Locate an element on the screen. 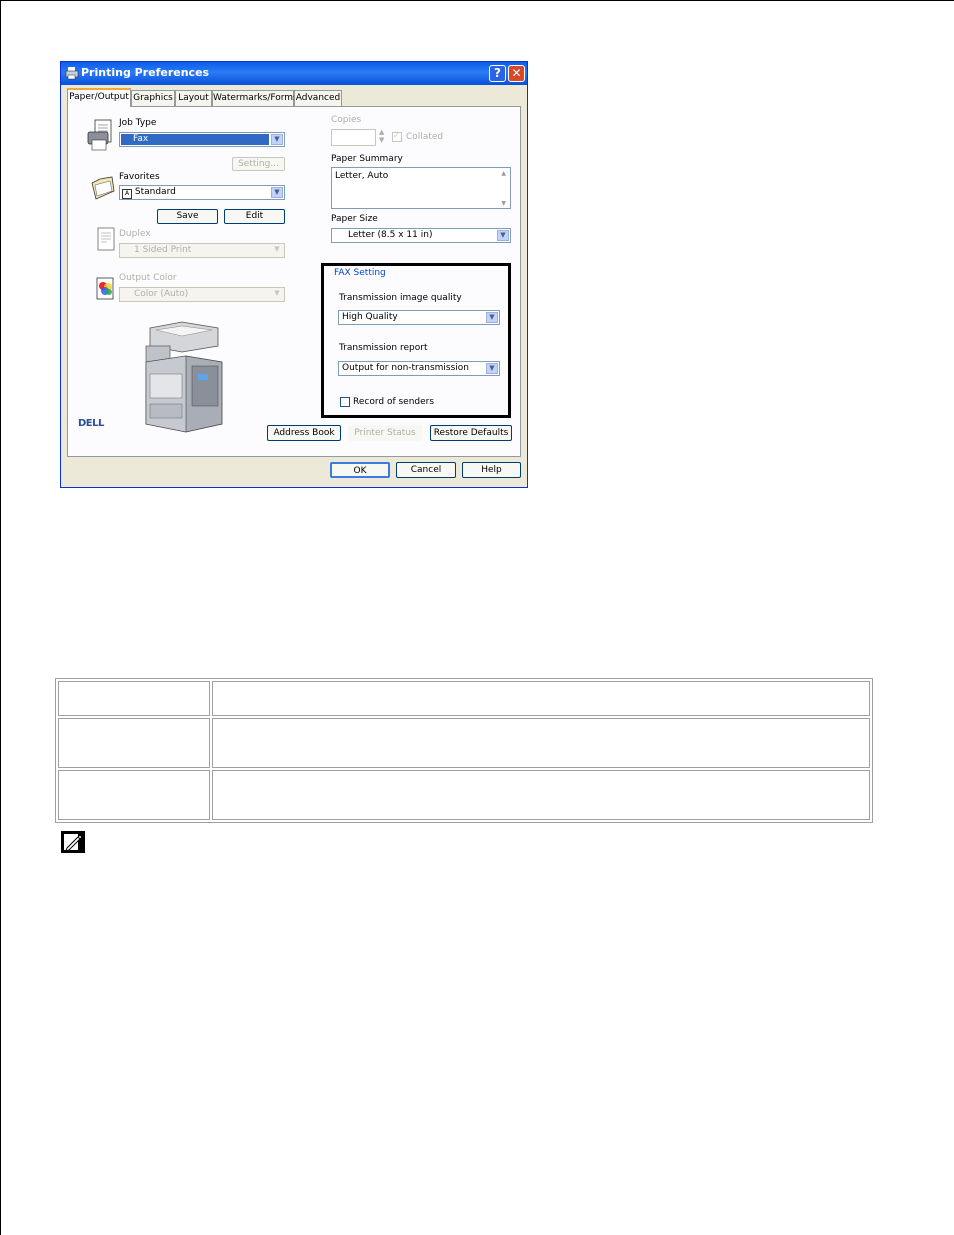  settings-table is located at coordinates (464, 750).